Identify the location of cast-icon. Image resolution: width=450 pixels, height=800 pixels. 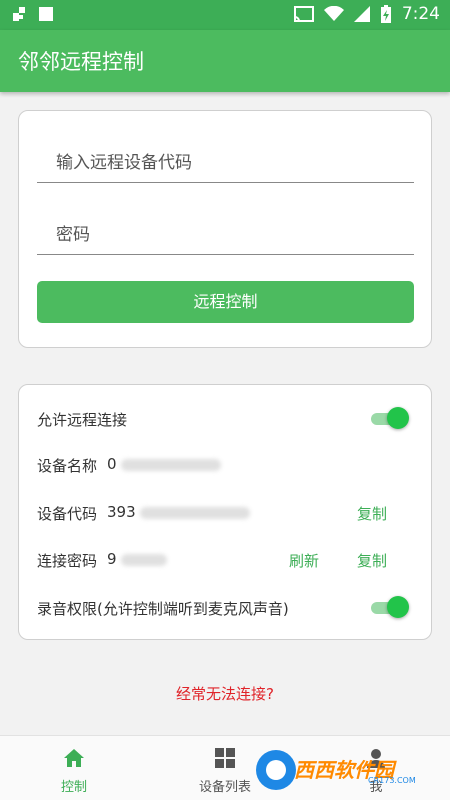
(303, 14).